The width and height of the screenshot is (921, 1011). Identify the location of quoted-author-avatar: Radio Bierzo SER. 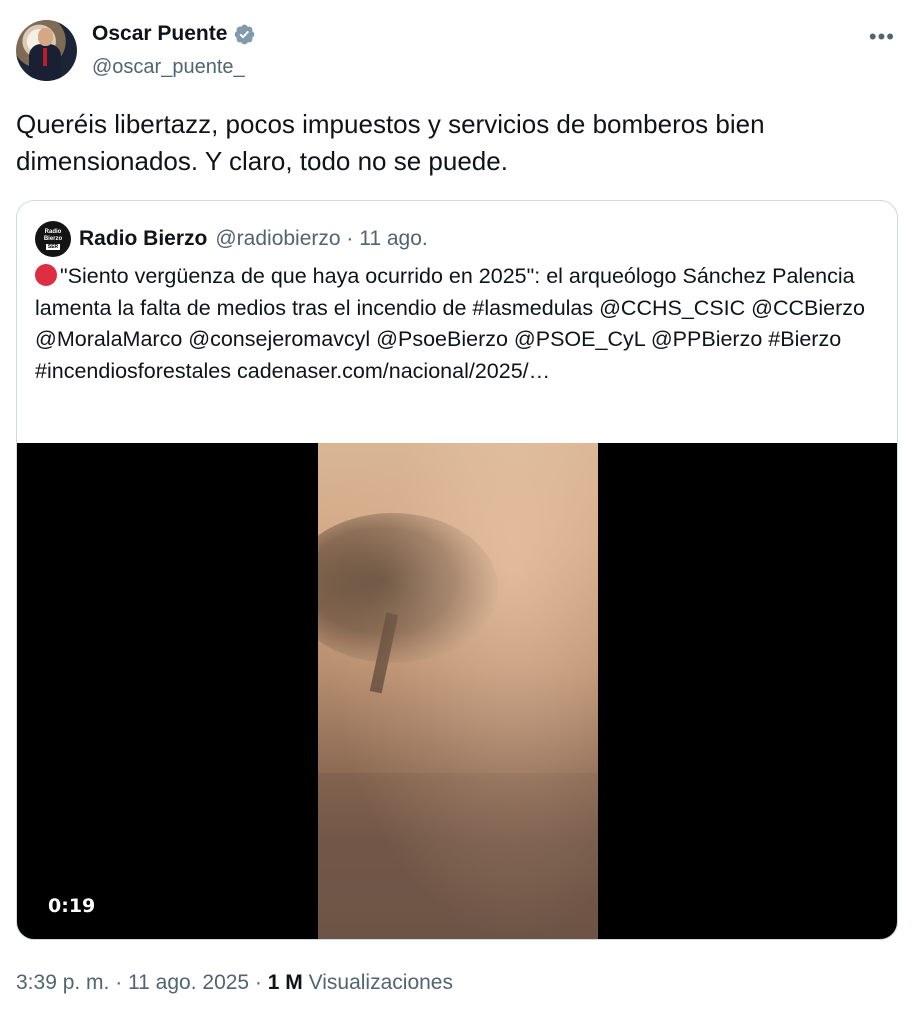
(53, 239).